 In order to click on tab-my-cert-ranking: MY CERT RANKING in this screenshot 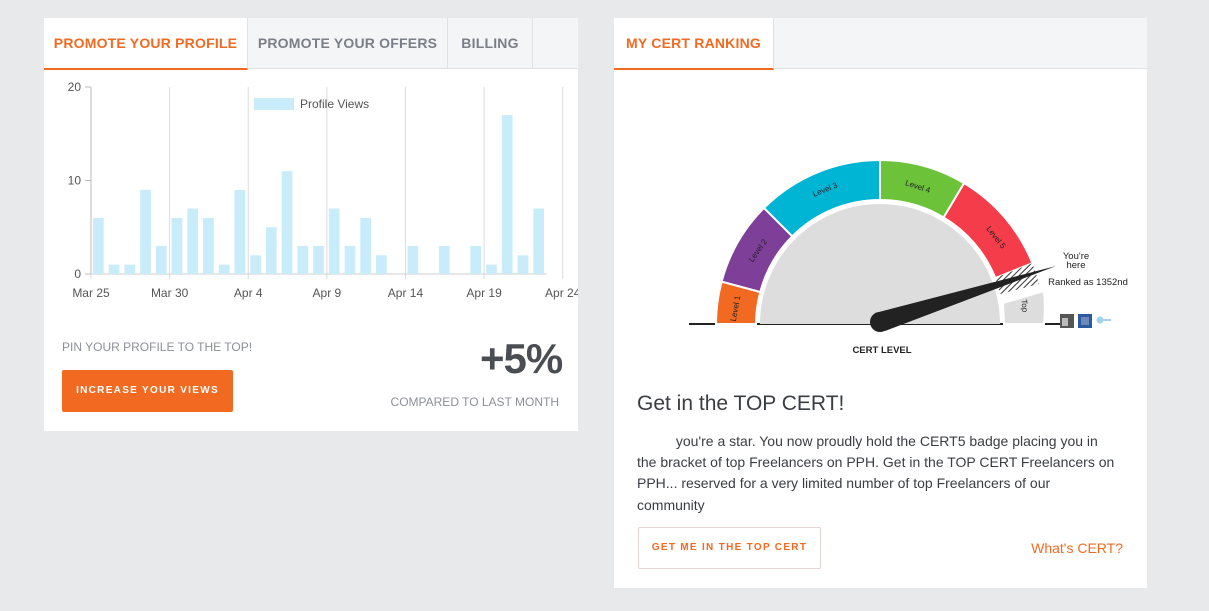, I will do `click(694, 44)`.